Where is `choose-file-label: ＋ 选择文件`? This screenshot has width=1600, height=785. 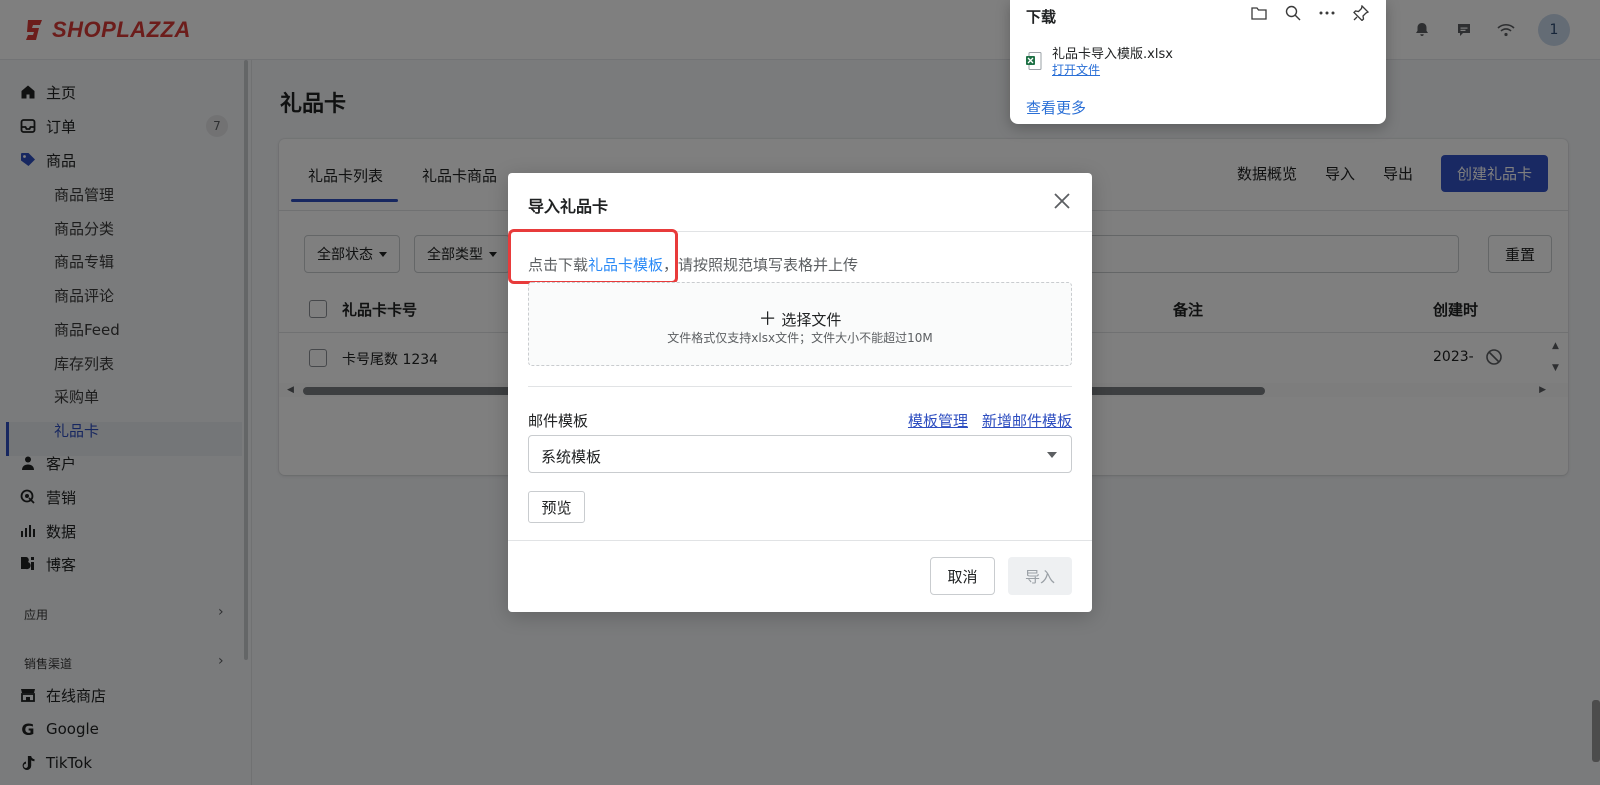
choose-file-label: ＋ 选择文件 is located at coordinates (800, 318).